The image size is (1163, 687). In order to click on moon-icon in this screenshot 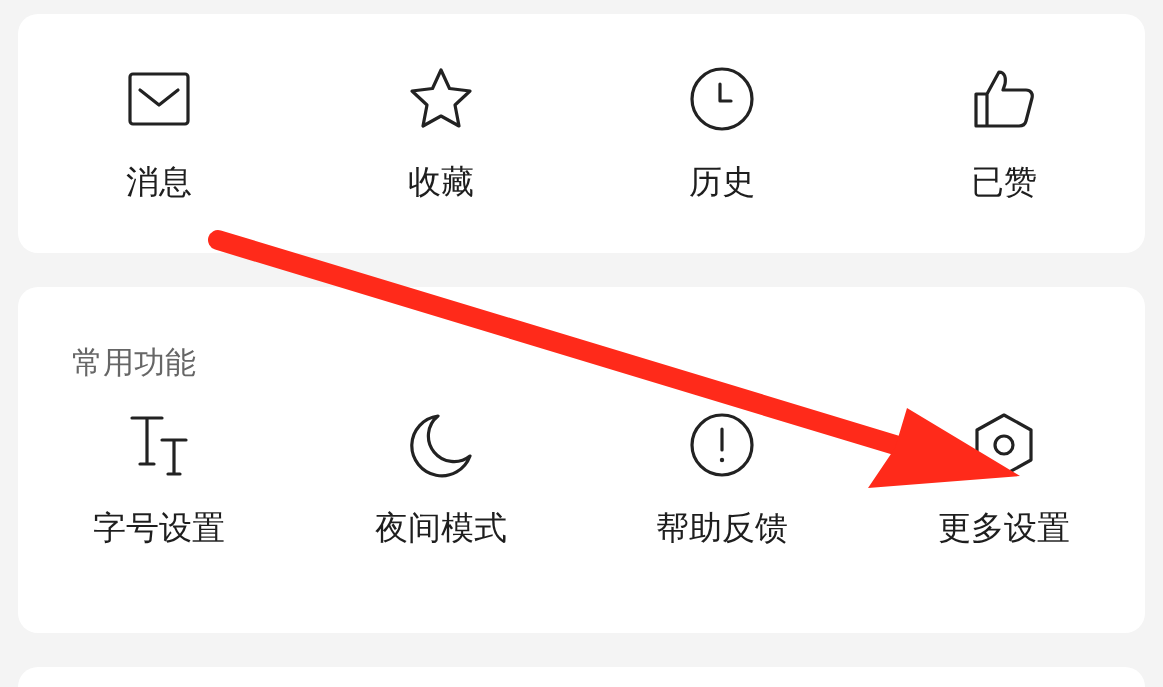, I will do `click(440, 445)`.